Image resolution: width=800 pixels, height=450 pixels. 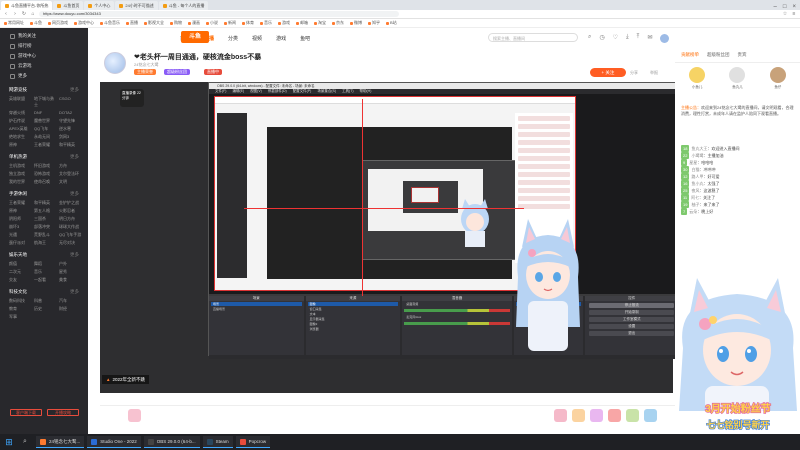 What do you see at coordinates (20, 280) in the screenshot?
I see `sidebar-category-link: 交友` at bounding box center [20, 280].